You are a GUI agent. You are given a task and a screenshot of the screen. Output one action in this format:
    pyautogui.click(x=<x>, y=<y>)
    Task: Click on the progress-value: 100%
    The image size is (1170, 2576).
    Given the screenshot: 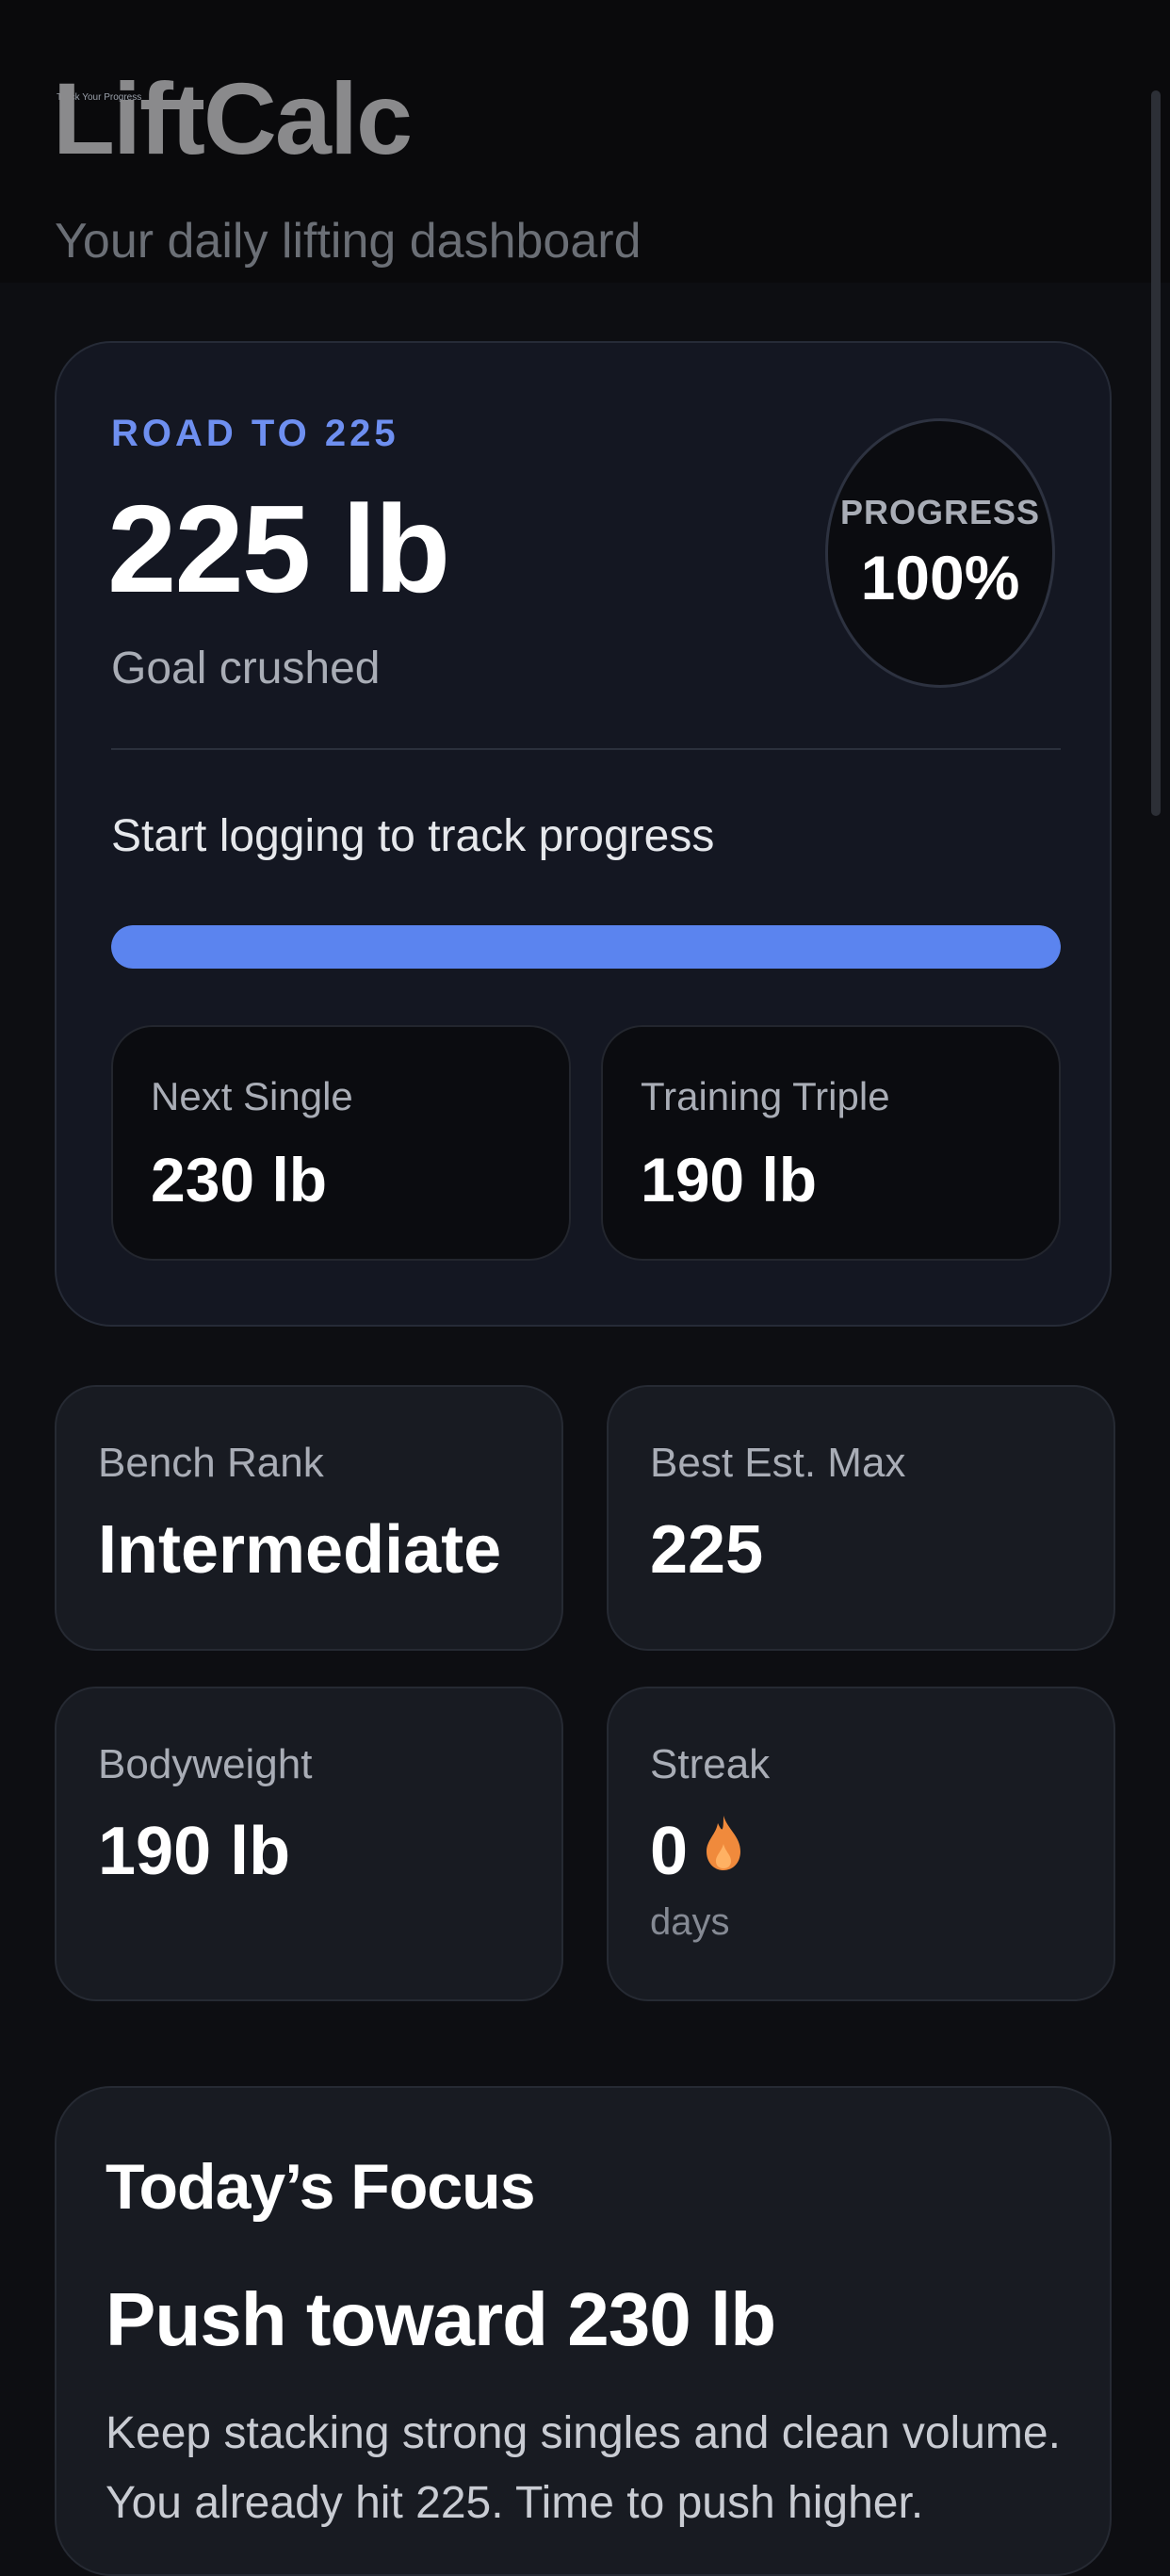 What is the action you would take?
    pyautogui.click(x=940, y=577)
    